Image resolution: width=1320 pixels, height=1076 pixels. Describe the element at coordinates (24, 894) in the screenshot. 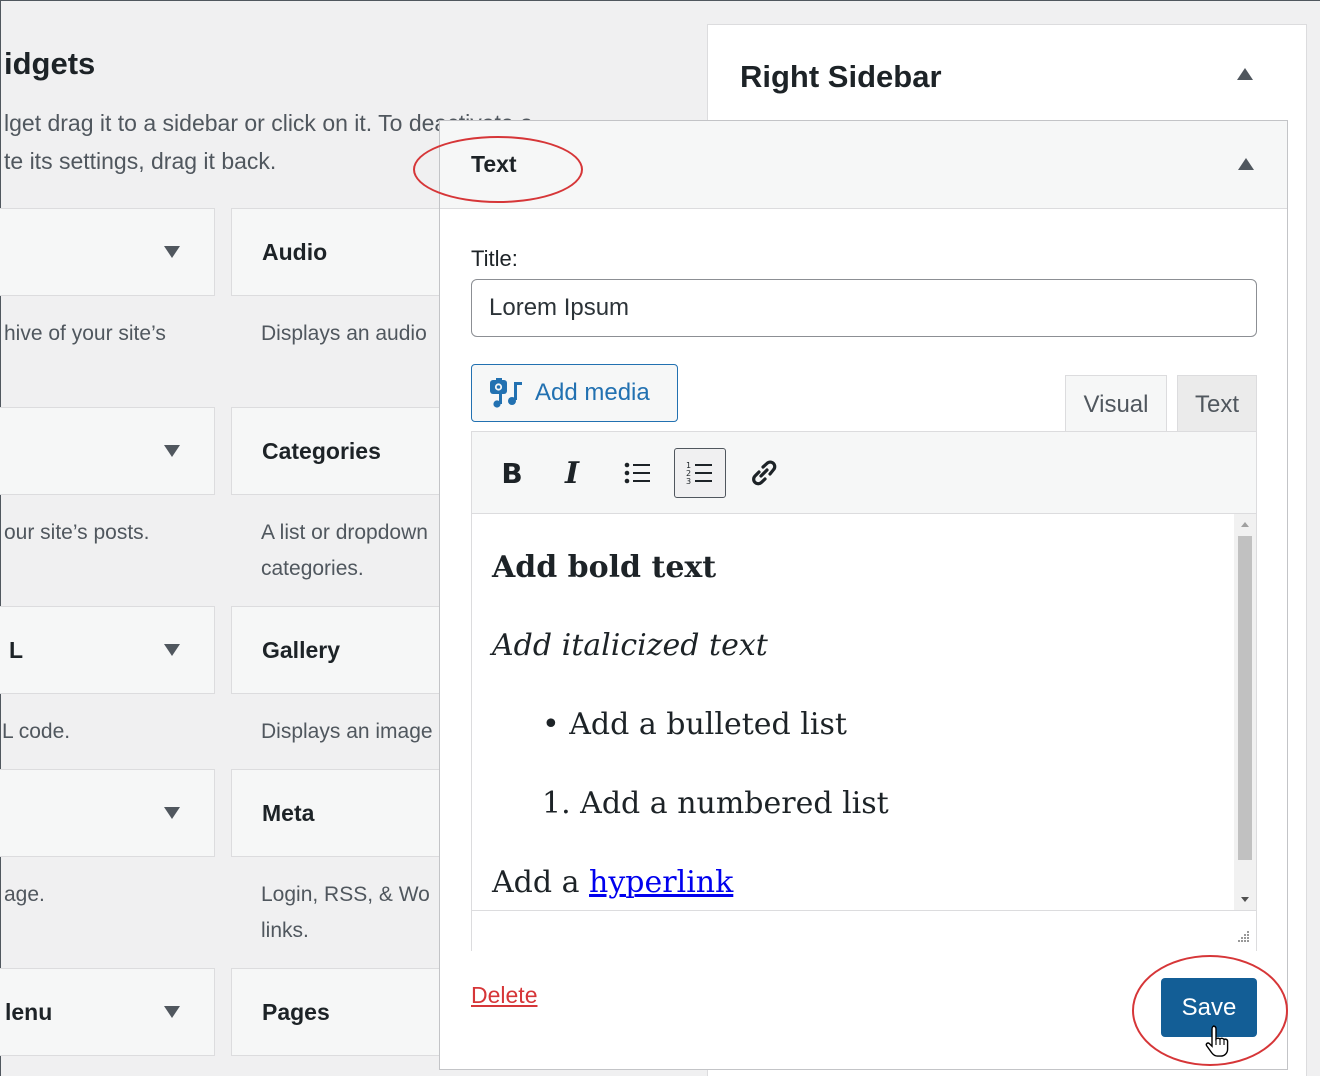

I see `widget-description: age.` at that location.